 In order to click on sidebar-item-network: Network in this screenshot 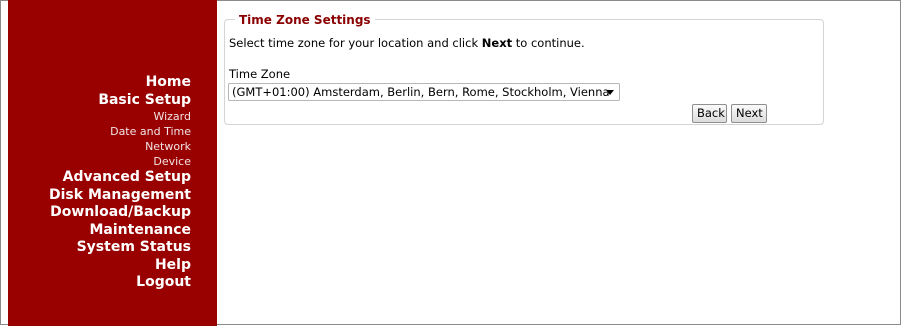, I will do `click(120, 146)`.